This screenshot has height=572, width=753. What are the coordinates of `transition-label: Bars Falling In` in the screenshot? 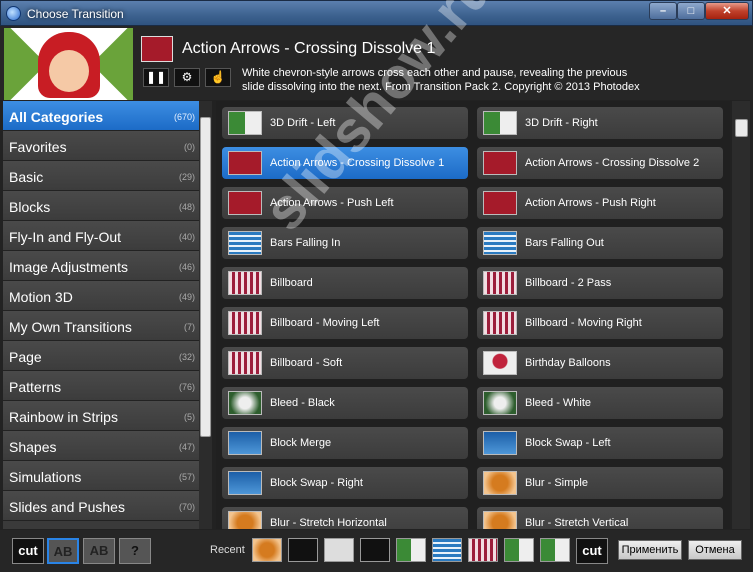 It's located at (305, 243).